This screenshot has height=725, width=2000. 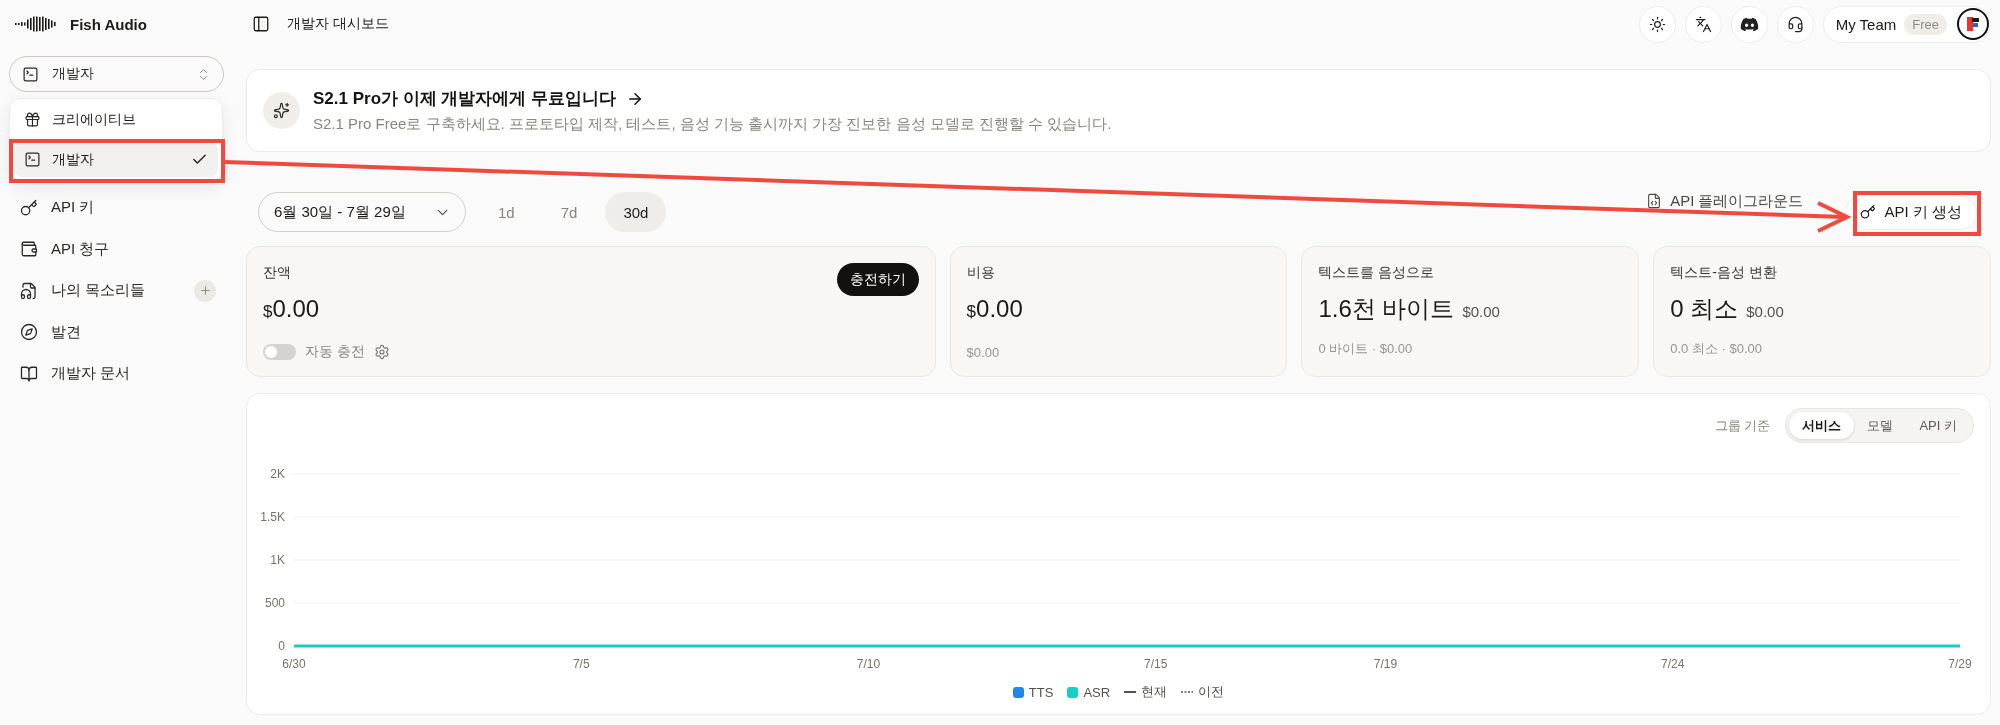 I want to click on wallet-icon, so click(x=29, y=249).